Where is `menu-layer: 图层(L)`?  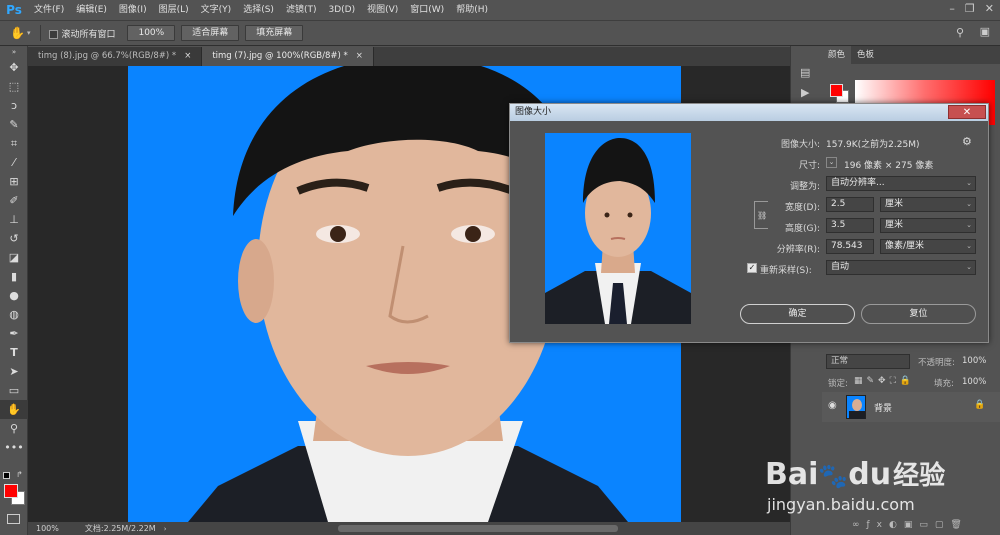
menu-layer: 图层(L) is located at coordinates (174, 10).